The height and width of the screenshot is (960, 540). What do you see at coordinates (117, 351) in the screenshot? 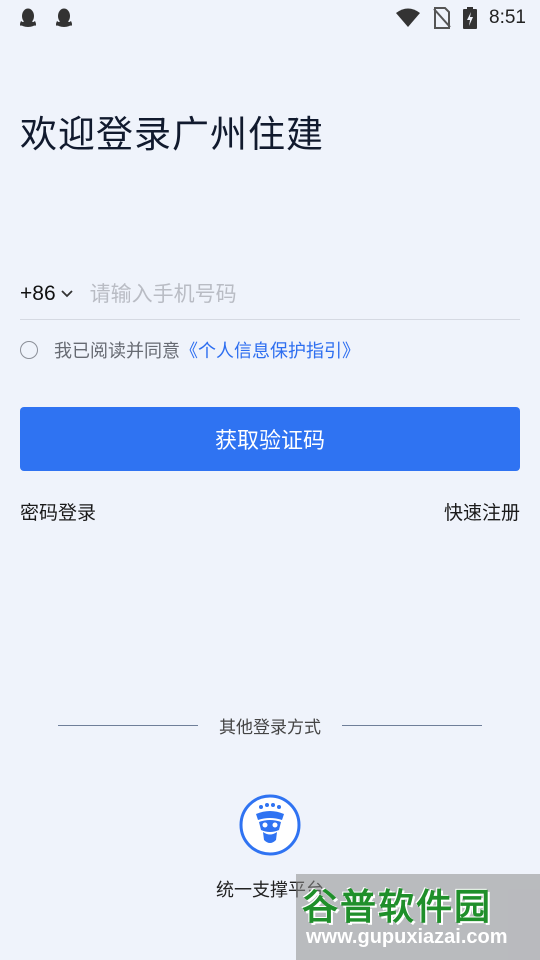
I see `agreement-prefix: 我已阅读并同意` at bounding box center [117, 351].